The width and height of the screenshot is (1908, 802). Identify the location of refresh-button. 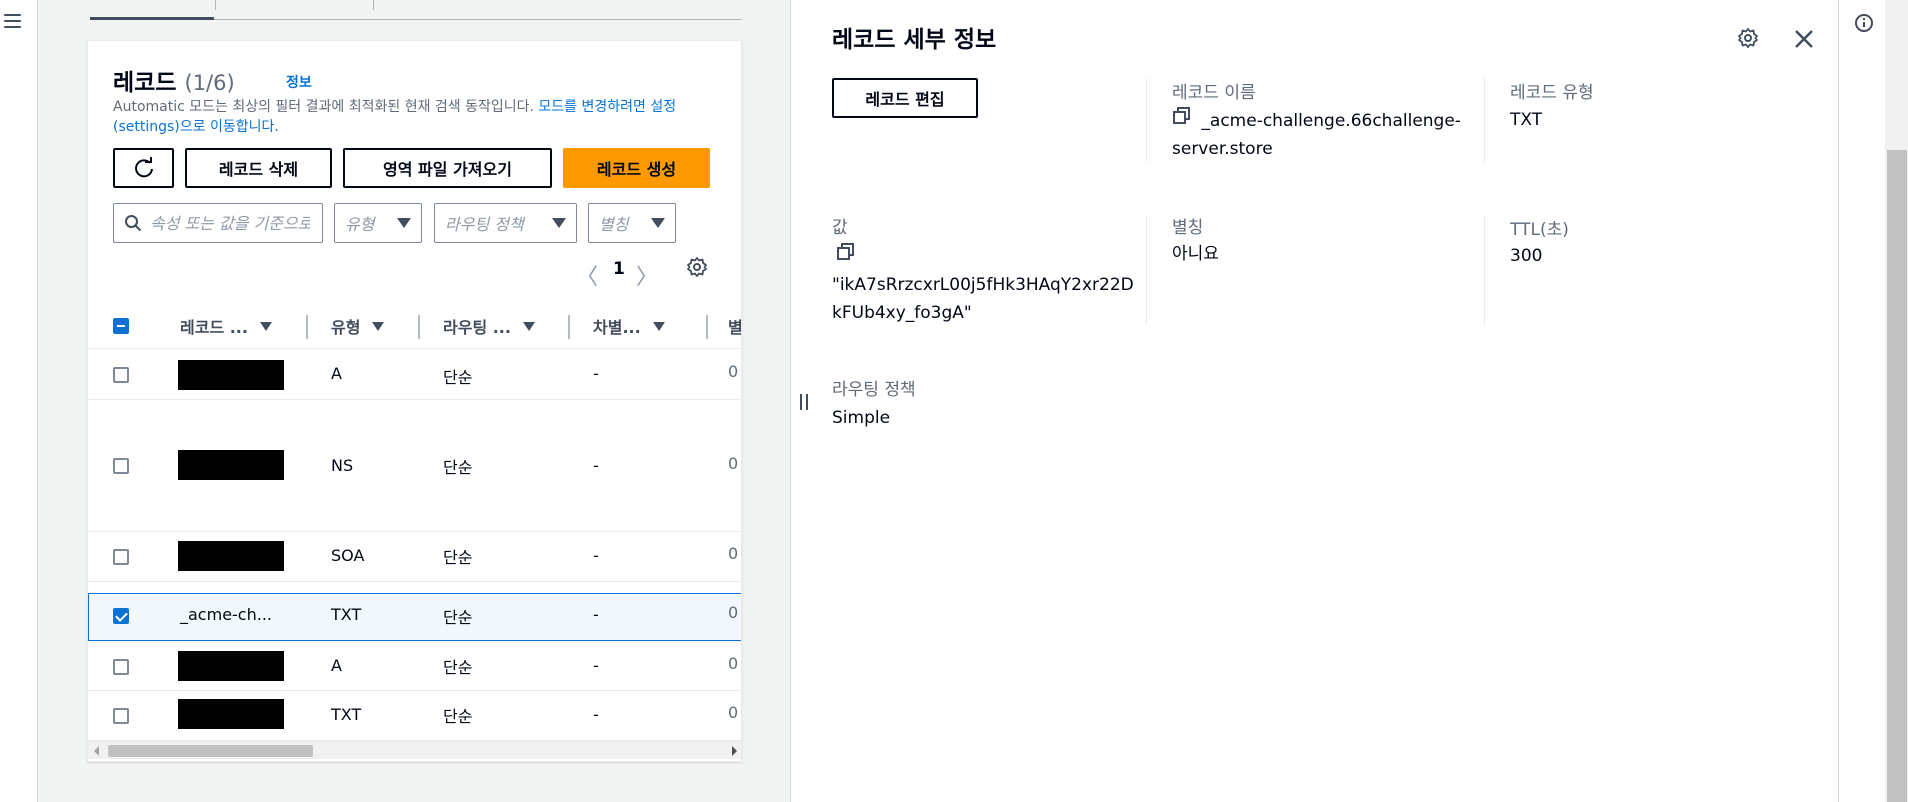
(143, 168).